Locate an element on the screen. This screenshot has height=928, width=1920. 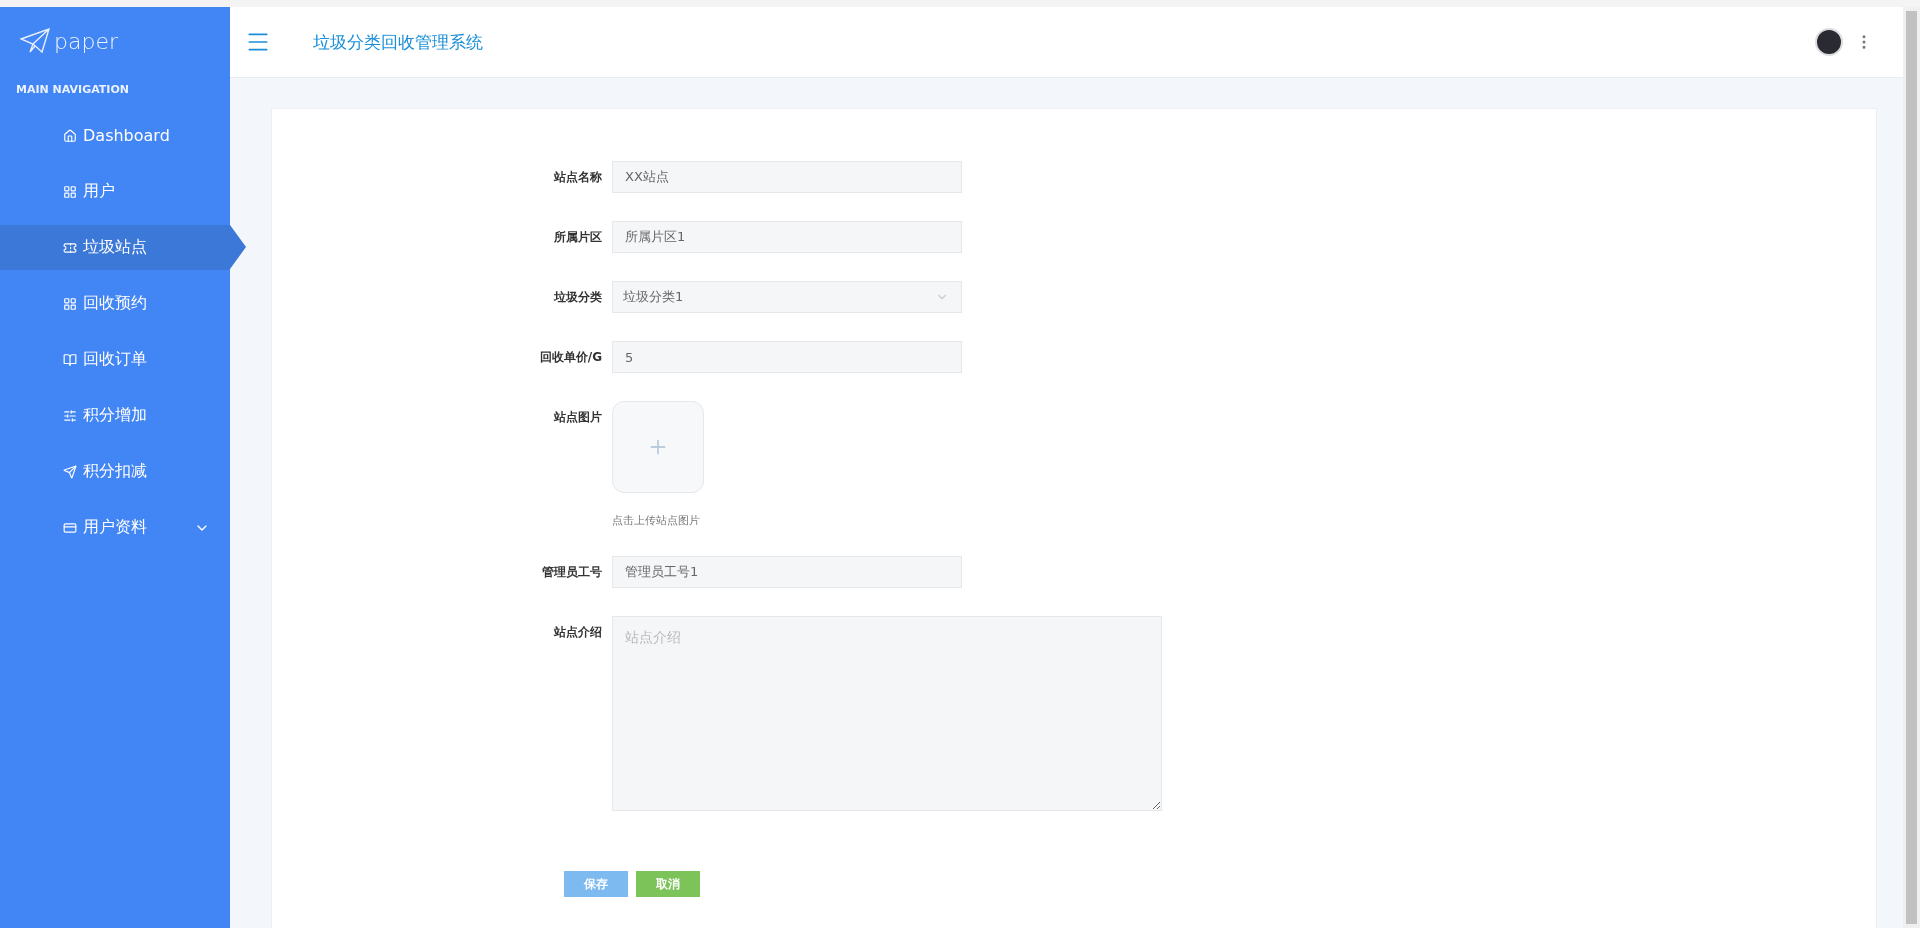
nav-item: 回收预约 is located at coordinates (115, 303).